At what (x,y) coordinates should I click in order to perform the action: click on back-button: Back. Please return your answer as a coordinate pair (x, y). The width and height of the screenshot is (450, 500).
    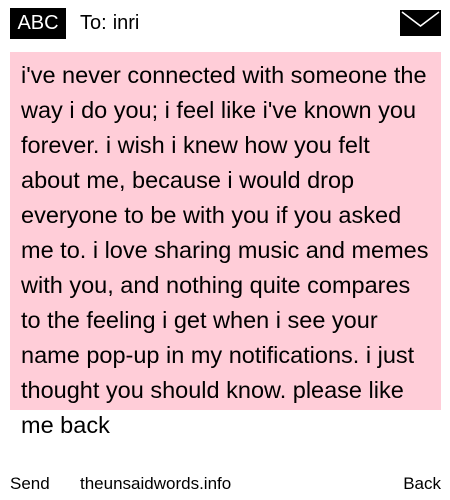
    Looking at the image, I should click on (422, 484).